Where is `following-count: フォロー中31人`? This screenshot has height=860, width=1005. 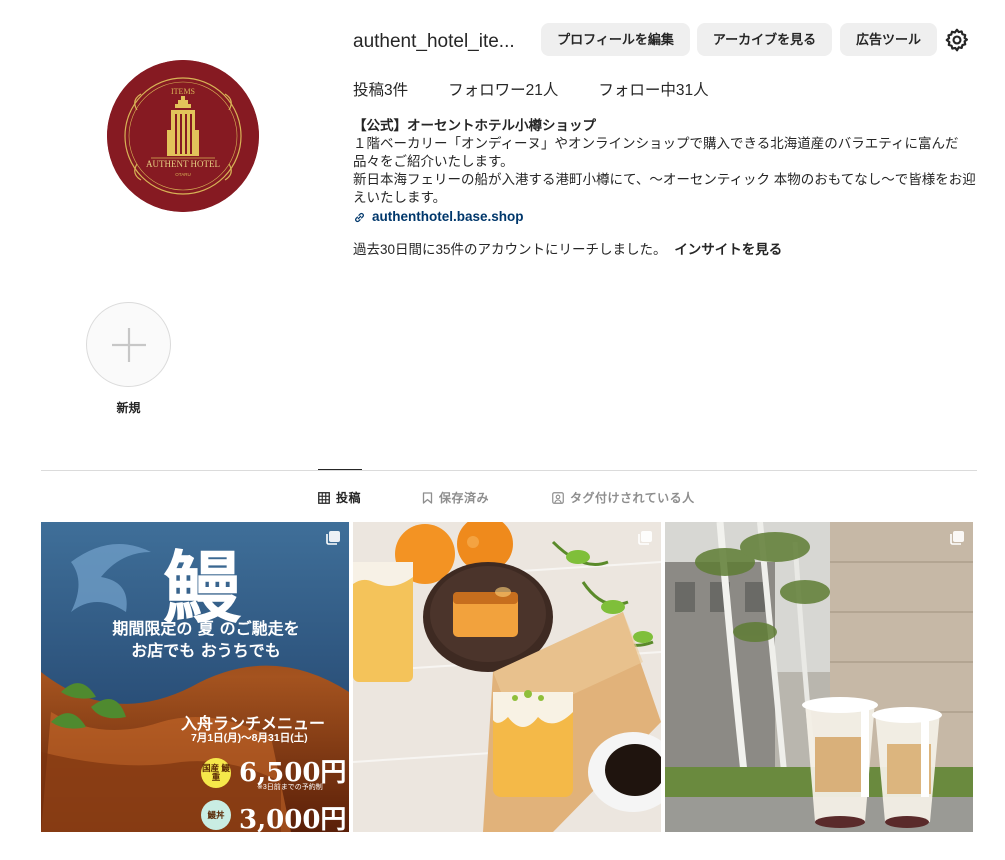 following-count: フォロー中31人 is located at coordinates (653, 89).